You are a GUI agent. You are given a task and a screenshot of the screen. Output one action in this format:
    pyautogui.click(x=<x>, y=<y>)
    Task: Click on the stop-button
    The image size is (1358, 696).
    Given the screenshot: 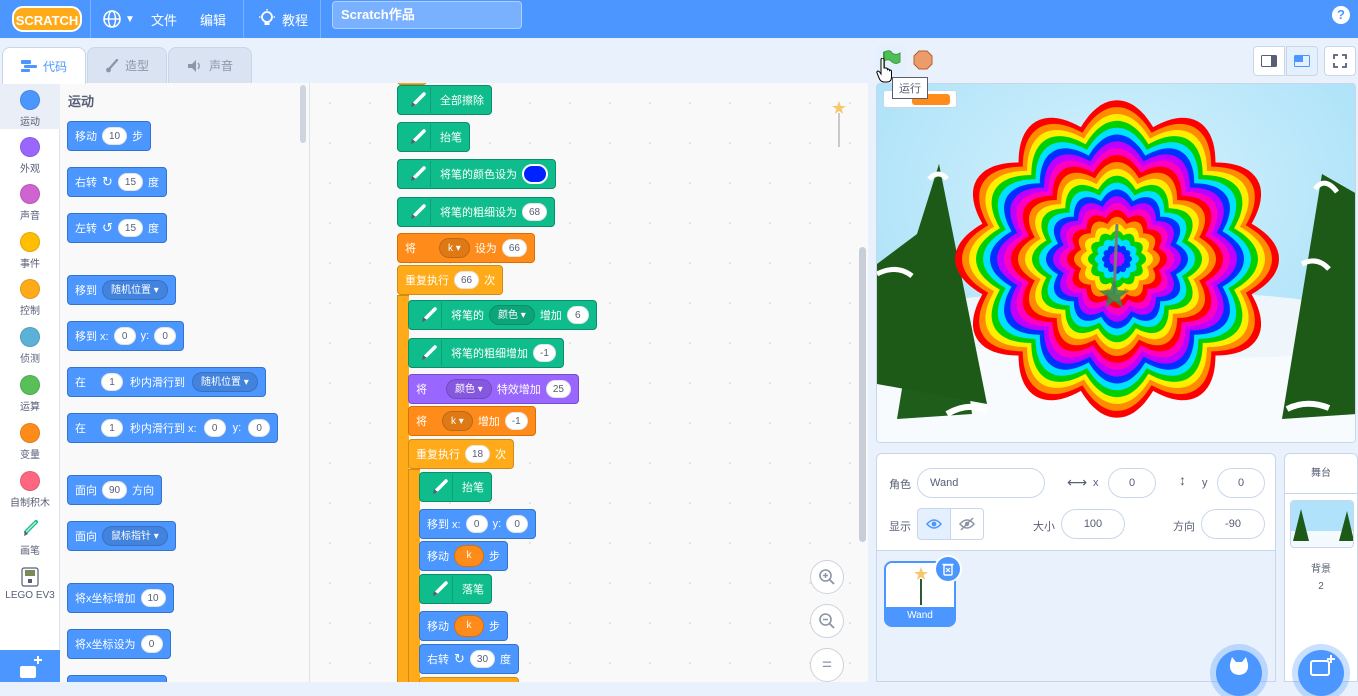 What is the action you would take?
    pyautogui.click(x=923, y=60)
    